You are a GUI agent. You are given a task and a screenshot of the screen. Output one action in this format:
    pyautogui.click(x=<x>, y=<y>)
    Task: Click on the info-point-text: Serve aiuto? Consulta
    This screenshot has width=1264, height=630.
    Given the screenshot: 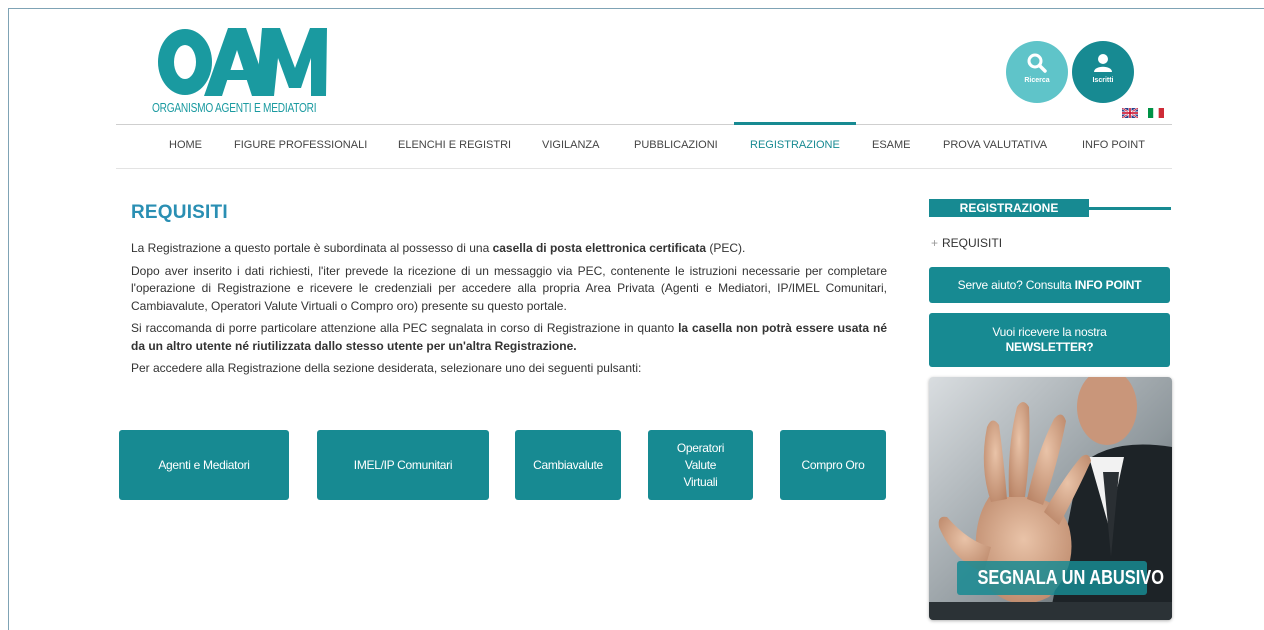 What is the action you would take?
    pyautogui.click(x=1016, y=284)
    